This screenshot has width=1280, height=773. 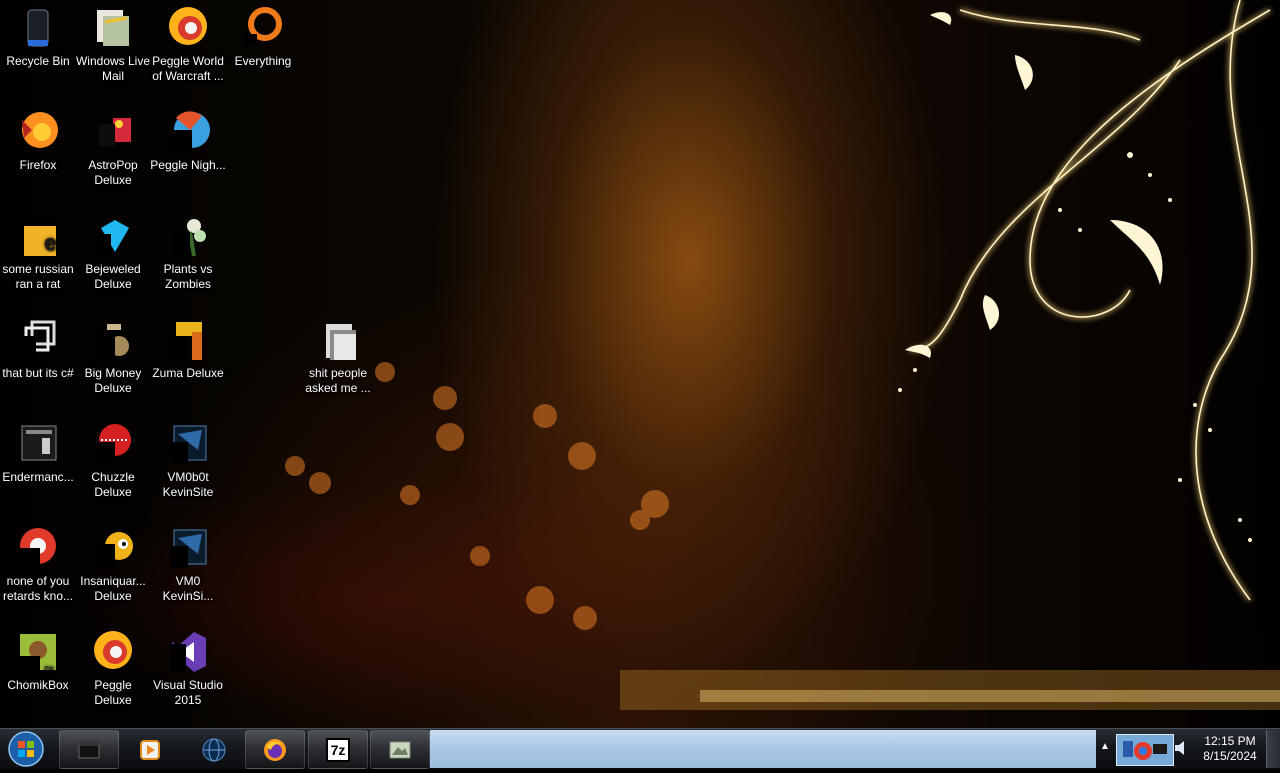 What do you see at coordinates (38, 340) in the screenshot?
I see `folder-stack-icon` at bounding box center [38, 340].